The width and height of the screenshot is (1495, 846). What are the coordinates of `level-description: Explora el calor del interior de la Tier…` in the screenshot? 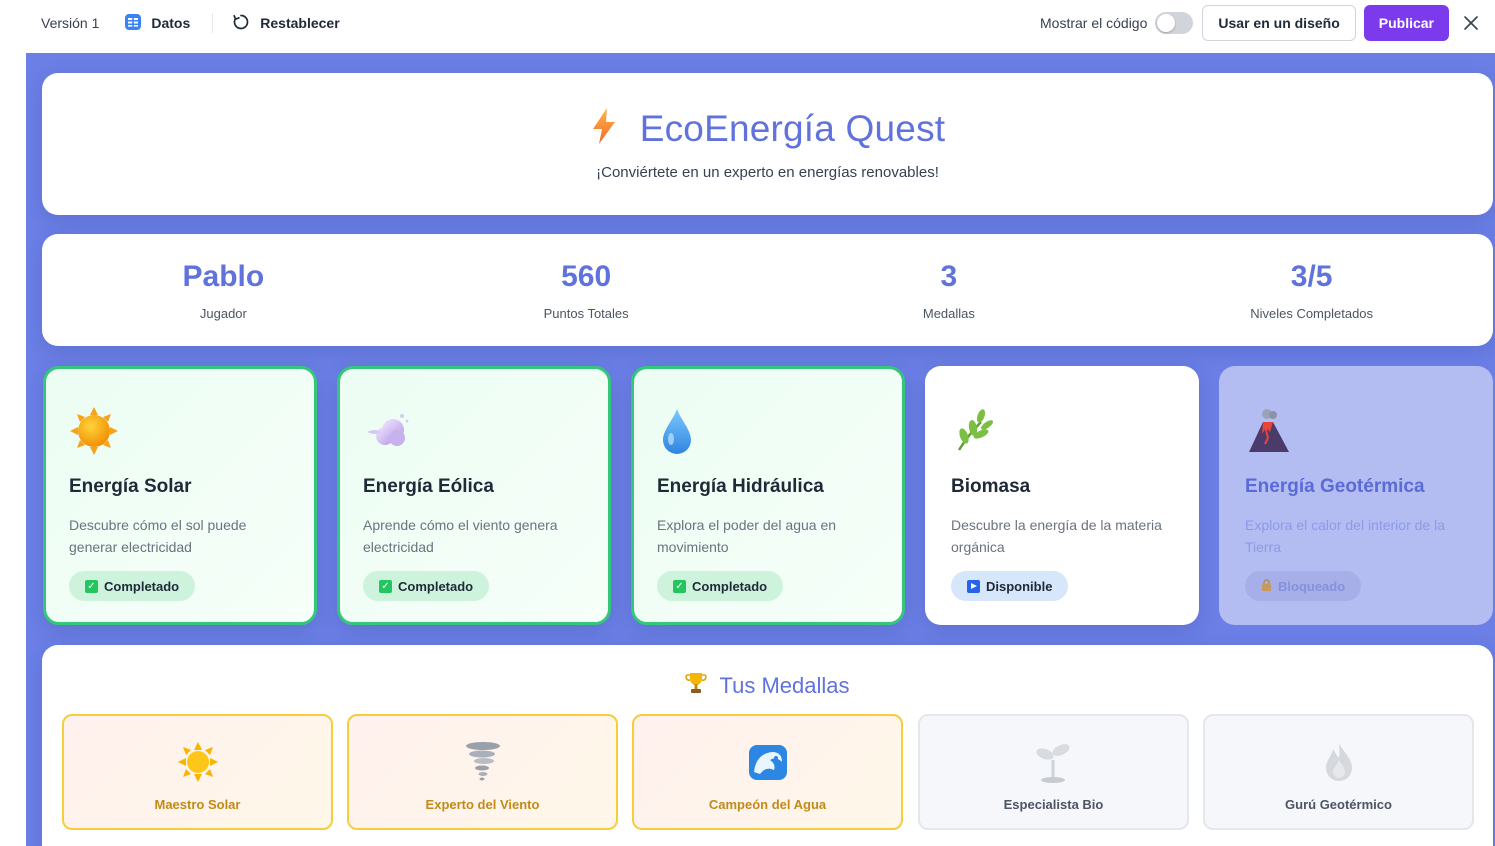 It's located at (1345, 536).